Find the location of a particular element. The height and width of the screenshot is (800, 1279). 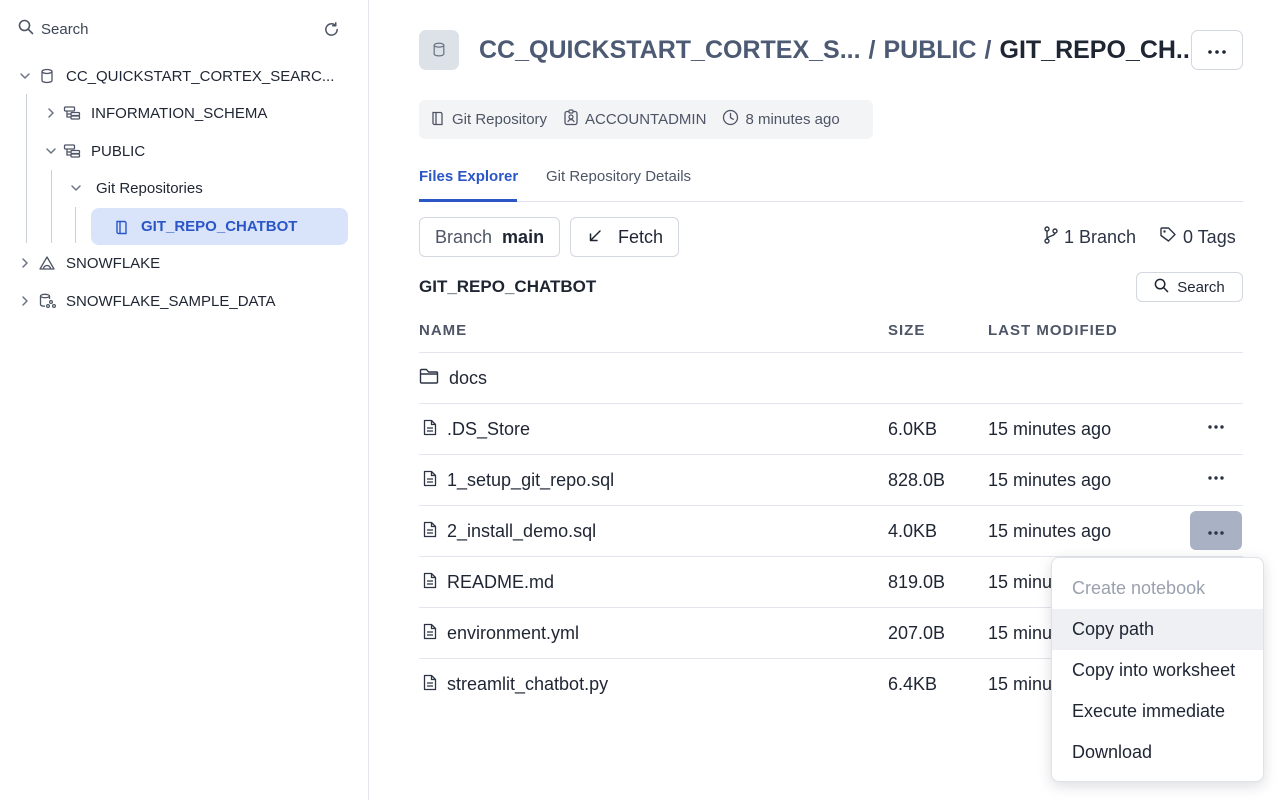

tree-item-snowflake: SNOWFLAKE is located at coordinates (89, 263).